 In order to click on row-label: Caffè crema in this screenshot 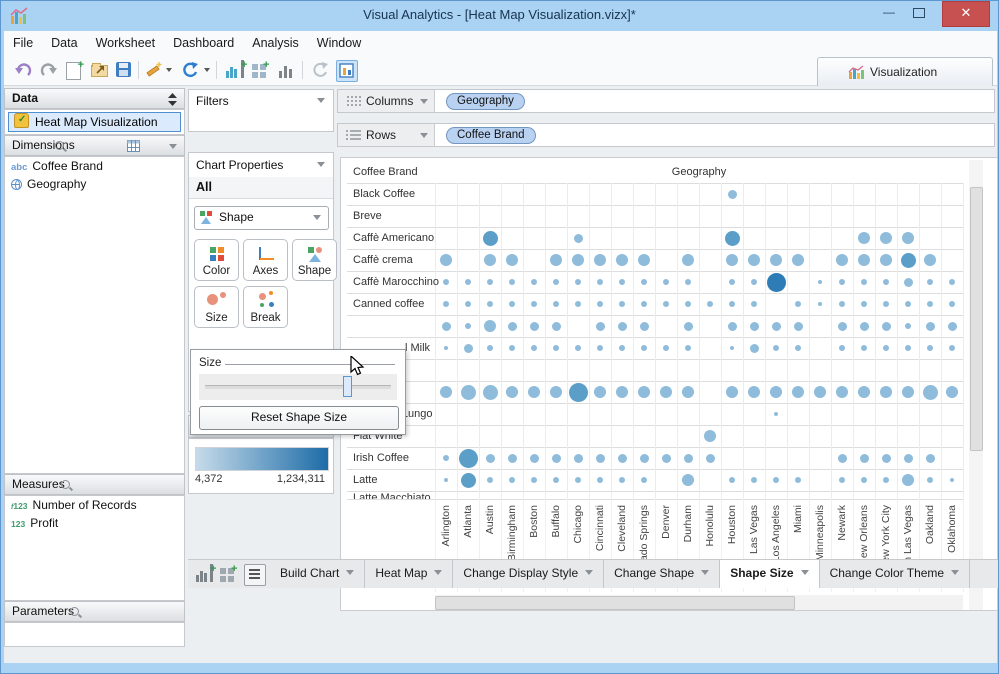, I will do `click(383, 260)`.